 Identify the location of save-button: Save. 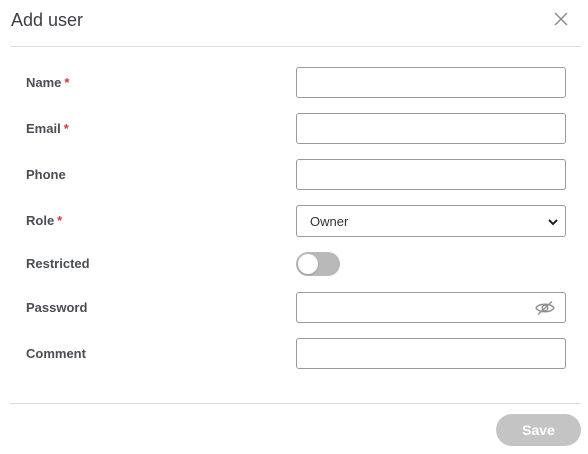
(538, 430).